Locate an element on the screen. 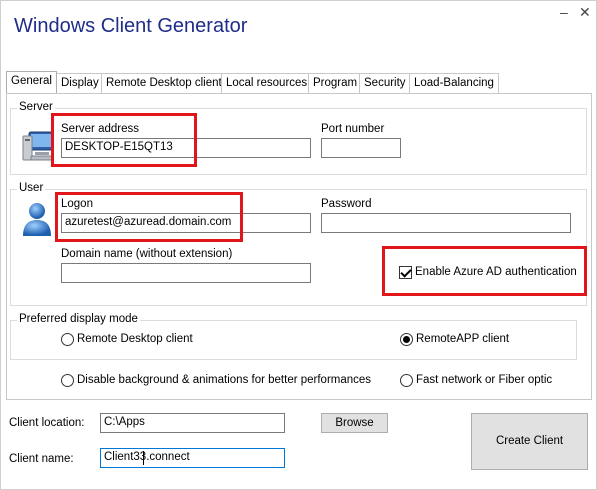 This screenshot has height=490, width=597. domain-name-label: Domain name (without extension) is located at coordinates (147, 254).